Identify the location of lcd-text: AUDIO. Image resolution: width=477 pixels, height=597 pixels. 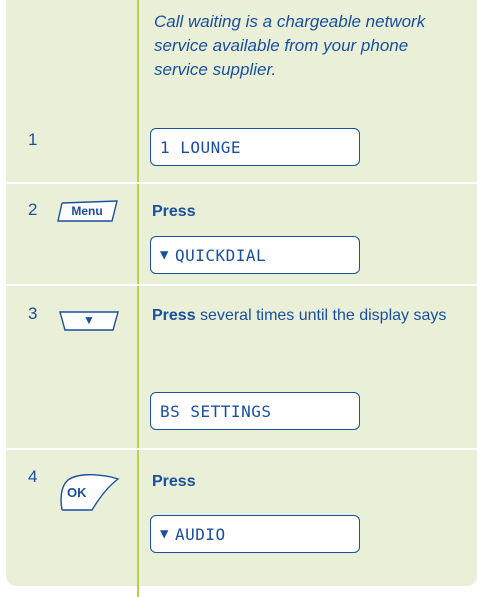
(200, 534).